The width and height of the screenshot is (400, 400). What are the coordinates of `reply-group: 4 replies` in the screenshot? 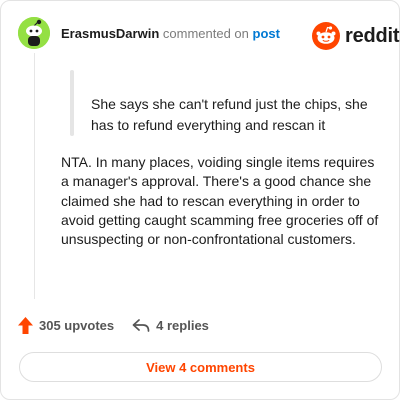 It's located at (170, 325).